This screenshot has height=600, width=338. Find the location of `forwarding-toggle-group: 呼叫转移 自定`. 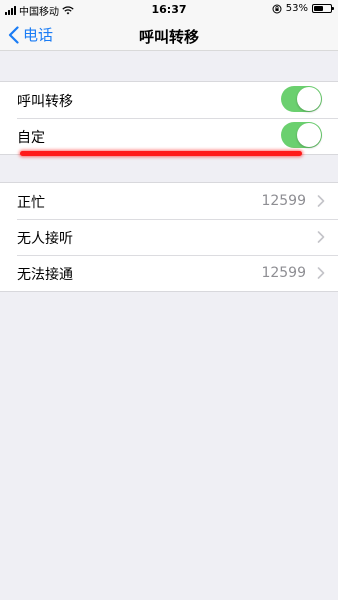

forwarding-toggle-group: 呼叫转移 自定 is located at coordinates (169, 118).